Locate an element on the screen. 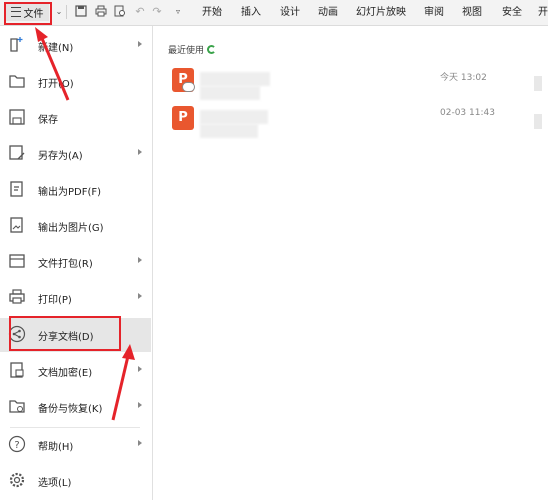 This screenshot has height=500, width=548. tab-start: 开始 is located at coordinates (212, 12).